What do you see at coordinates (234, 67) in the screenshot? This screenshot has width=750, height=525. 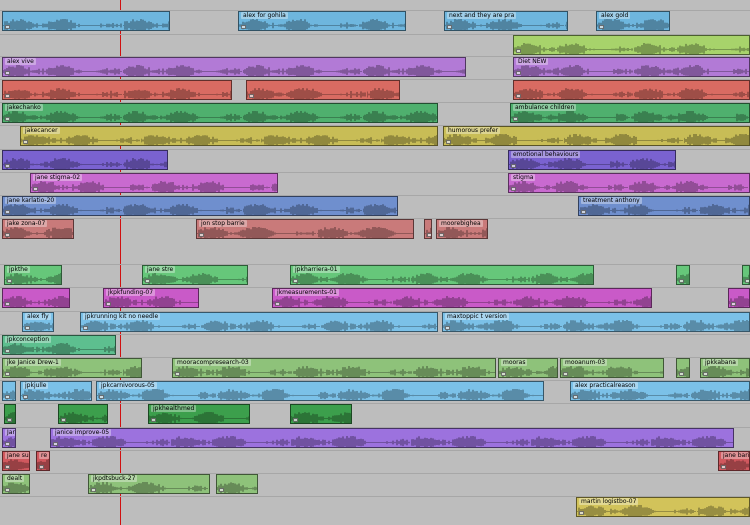 I see `audio-clip: alex vive` at bounding box center [234, 67].